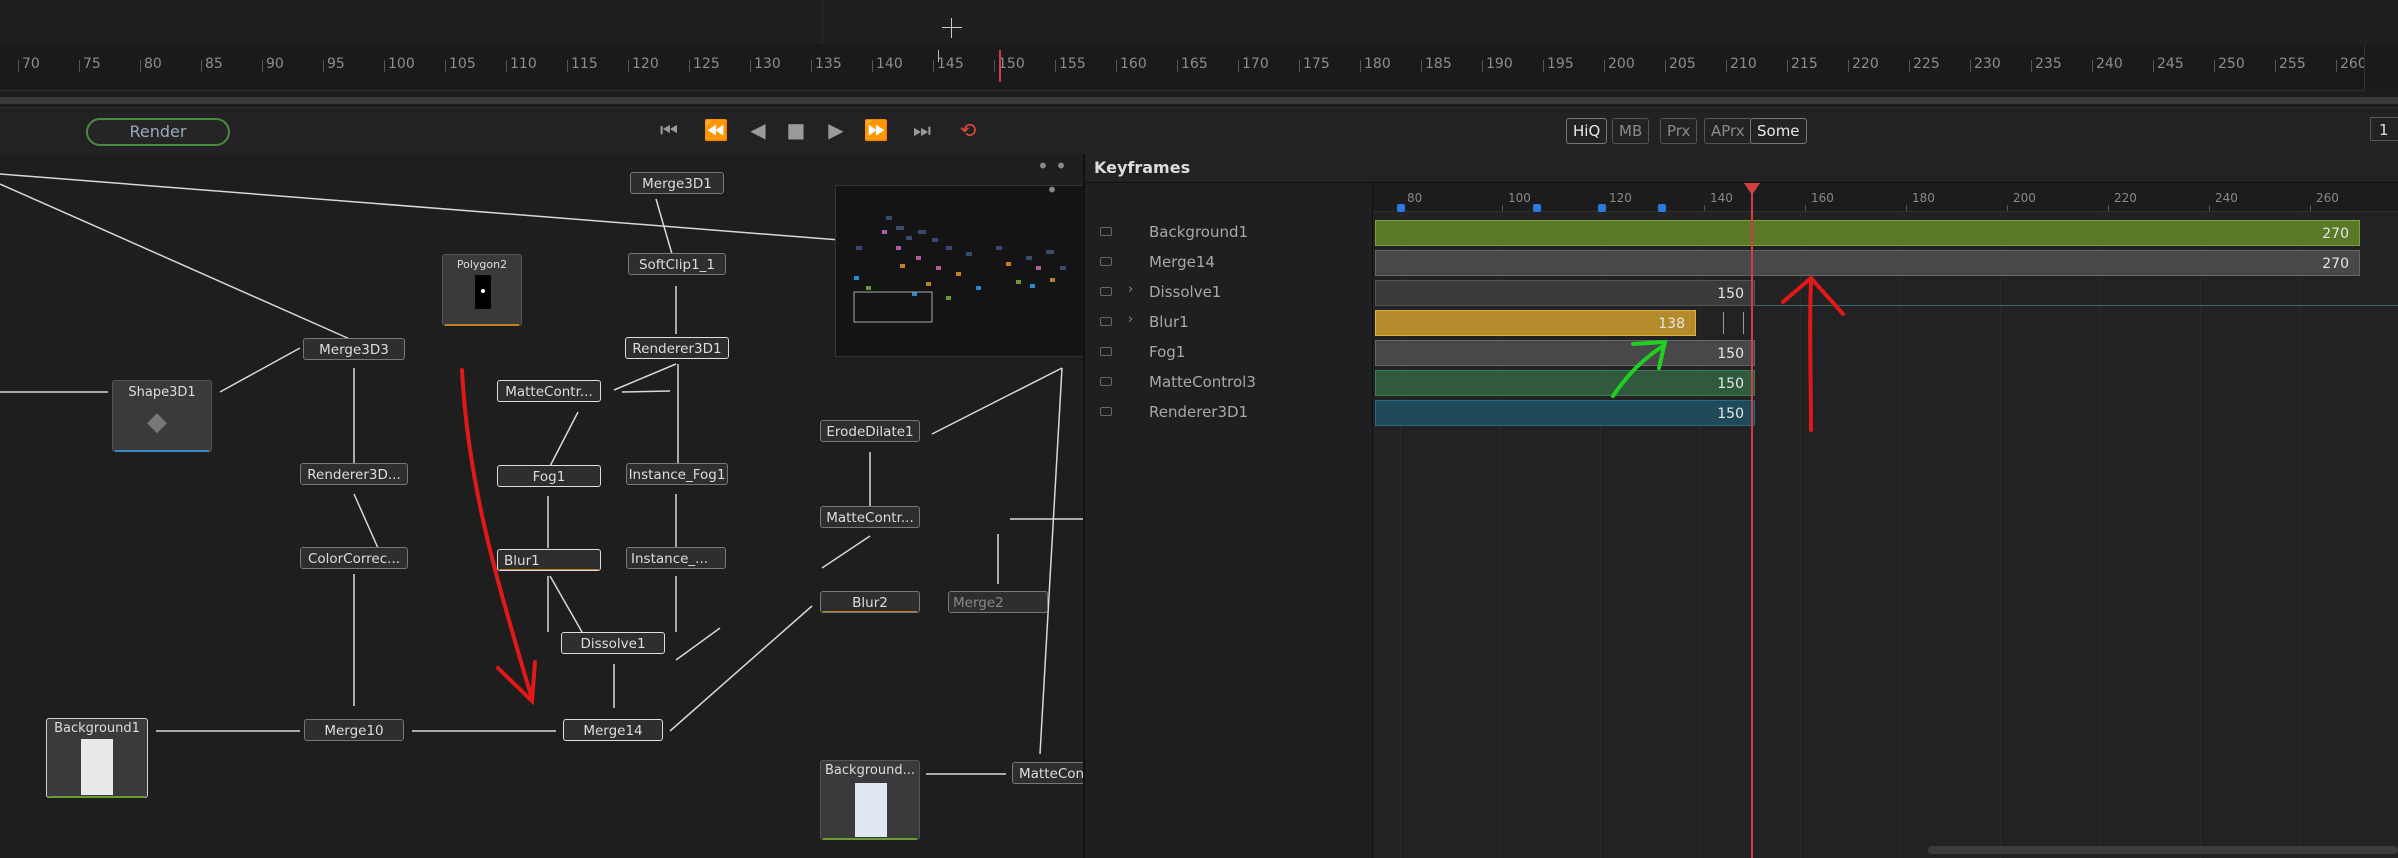 This screenshot has width=2398, height=858. Describe the element at coordinates (706, 64) in the screenshot. I see `ruler-tick-label: 125` at that location.